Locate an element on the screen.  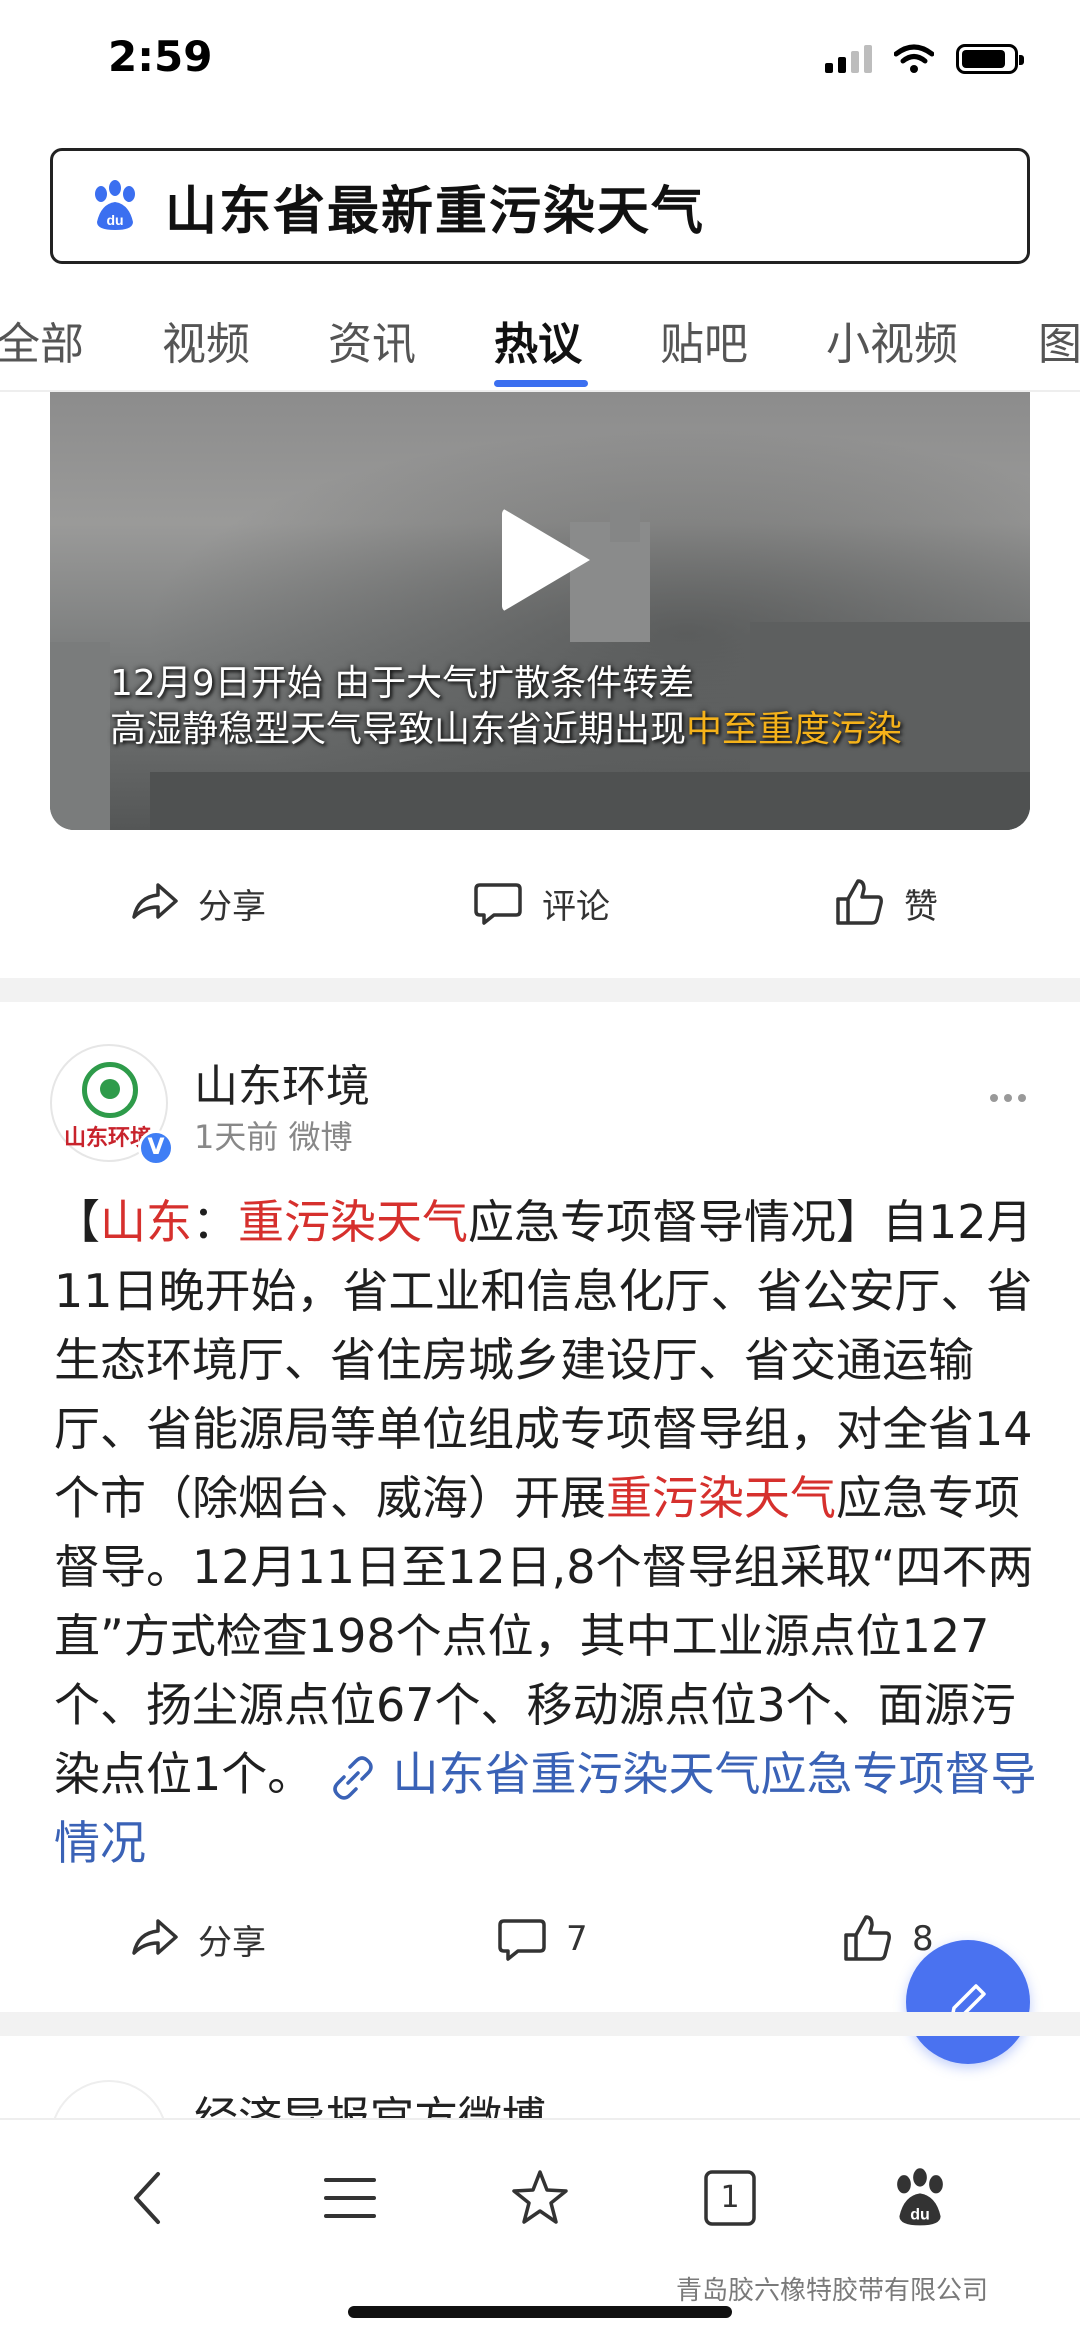
post-comment-button: 7 is located at coordinates (542, 1939).